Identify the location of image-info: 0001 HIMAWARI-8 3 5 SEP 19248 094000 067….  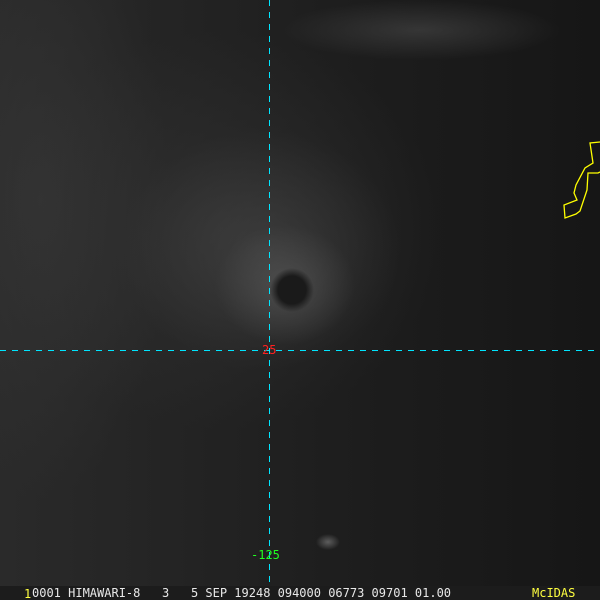
(242, 593).